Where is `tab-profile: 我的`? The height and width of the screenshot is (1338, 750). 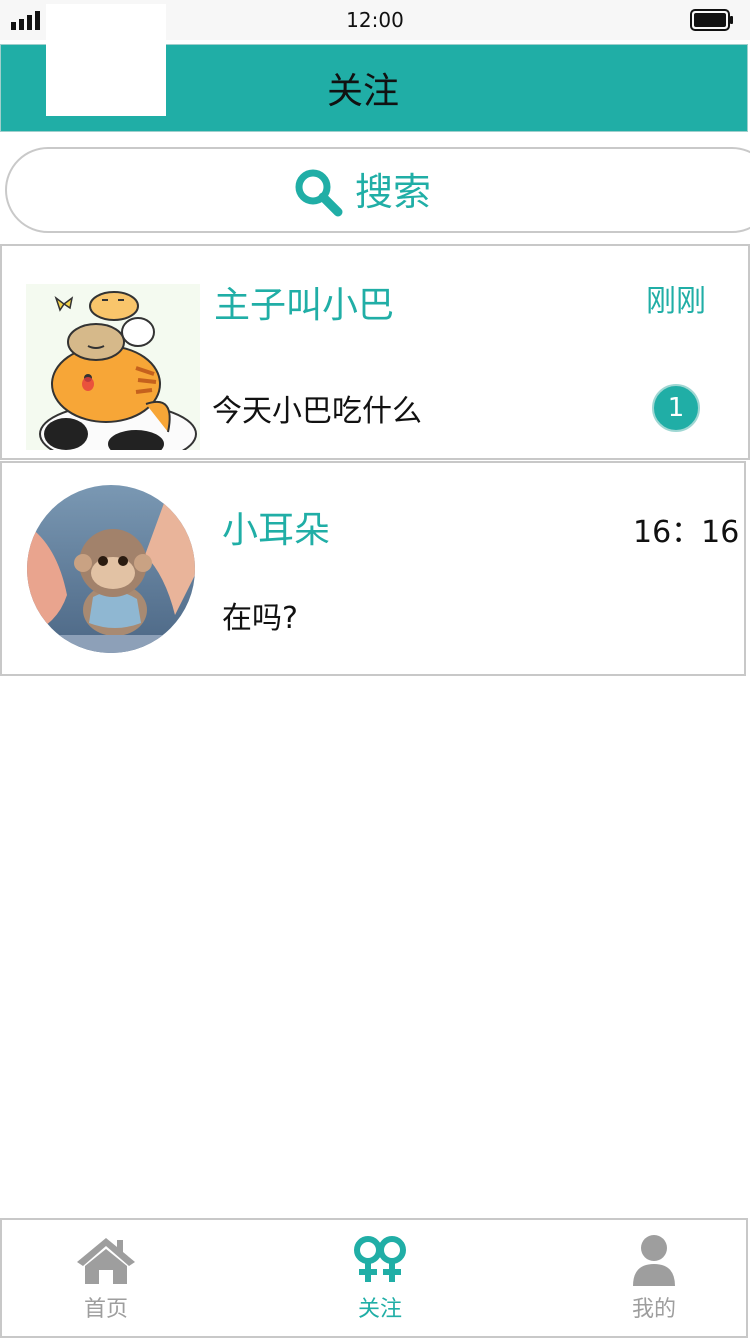
tab-profile: 我的 is located at coordinates (654, 1278).